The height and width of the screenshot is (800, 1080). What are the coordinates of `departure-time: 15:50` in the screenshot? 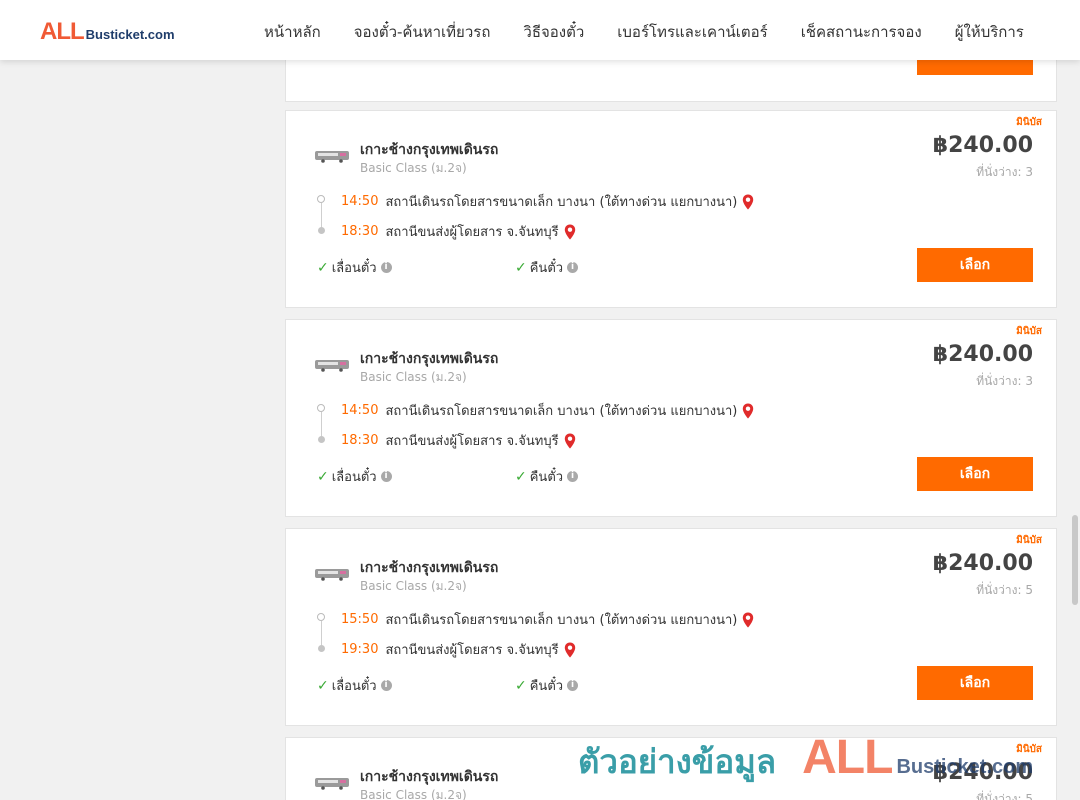 It's located at (360, 619).